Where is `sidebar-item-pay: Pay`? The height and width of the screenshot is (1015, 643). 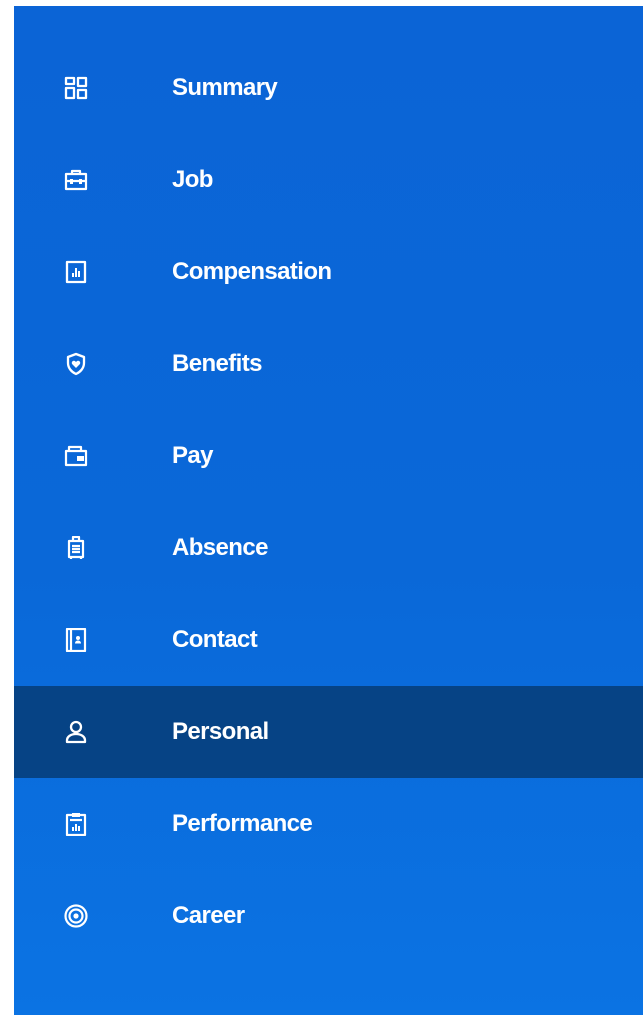 sidebar-item-pay: Pay is located at coordinates (328, 456).